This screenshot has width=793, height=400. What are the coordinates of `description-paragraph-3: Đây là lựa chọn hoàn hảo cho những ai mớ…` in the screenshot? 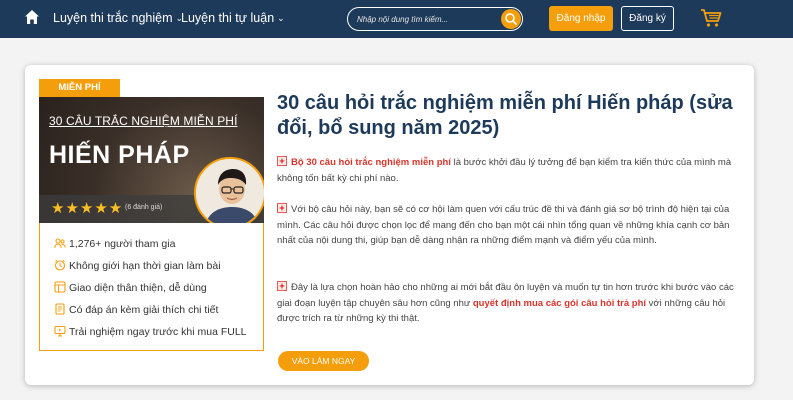 It's located at (505, 302).